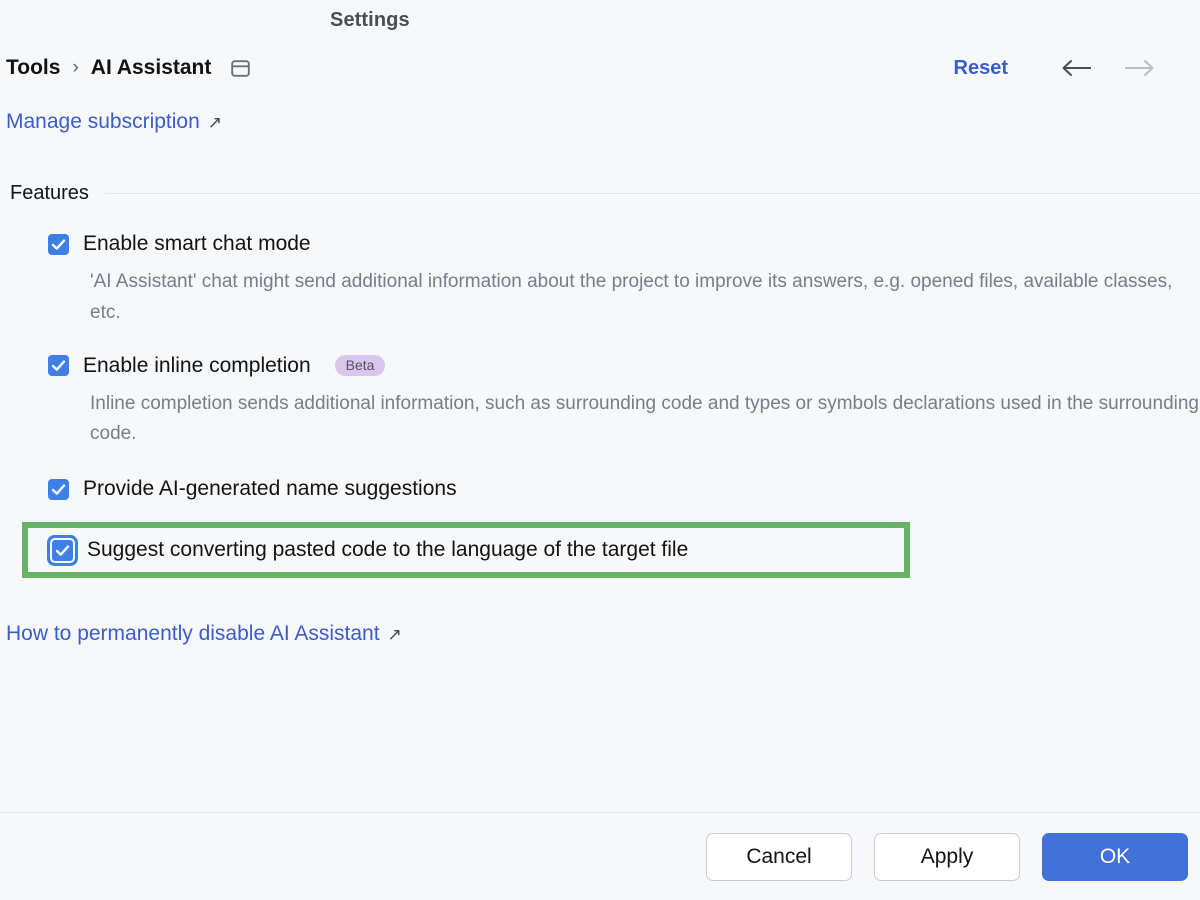 The image size is (1200, 900). Describe the element at coordinates (624, 366) in the screenshot. I see `option-row-enable-inline-completion: Enable inline completion Beta` at that location.